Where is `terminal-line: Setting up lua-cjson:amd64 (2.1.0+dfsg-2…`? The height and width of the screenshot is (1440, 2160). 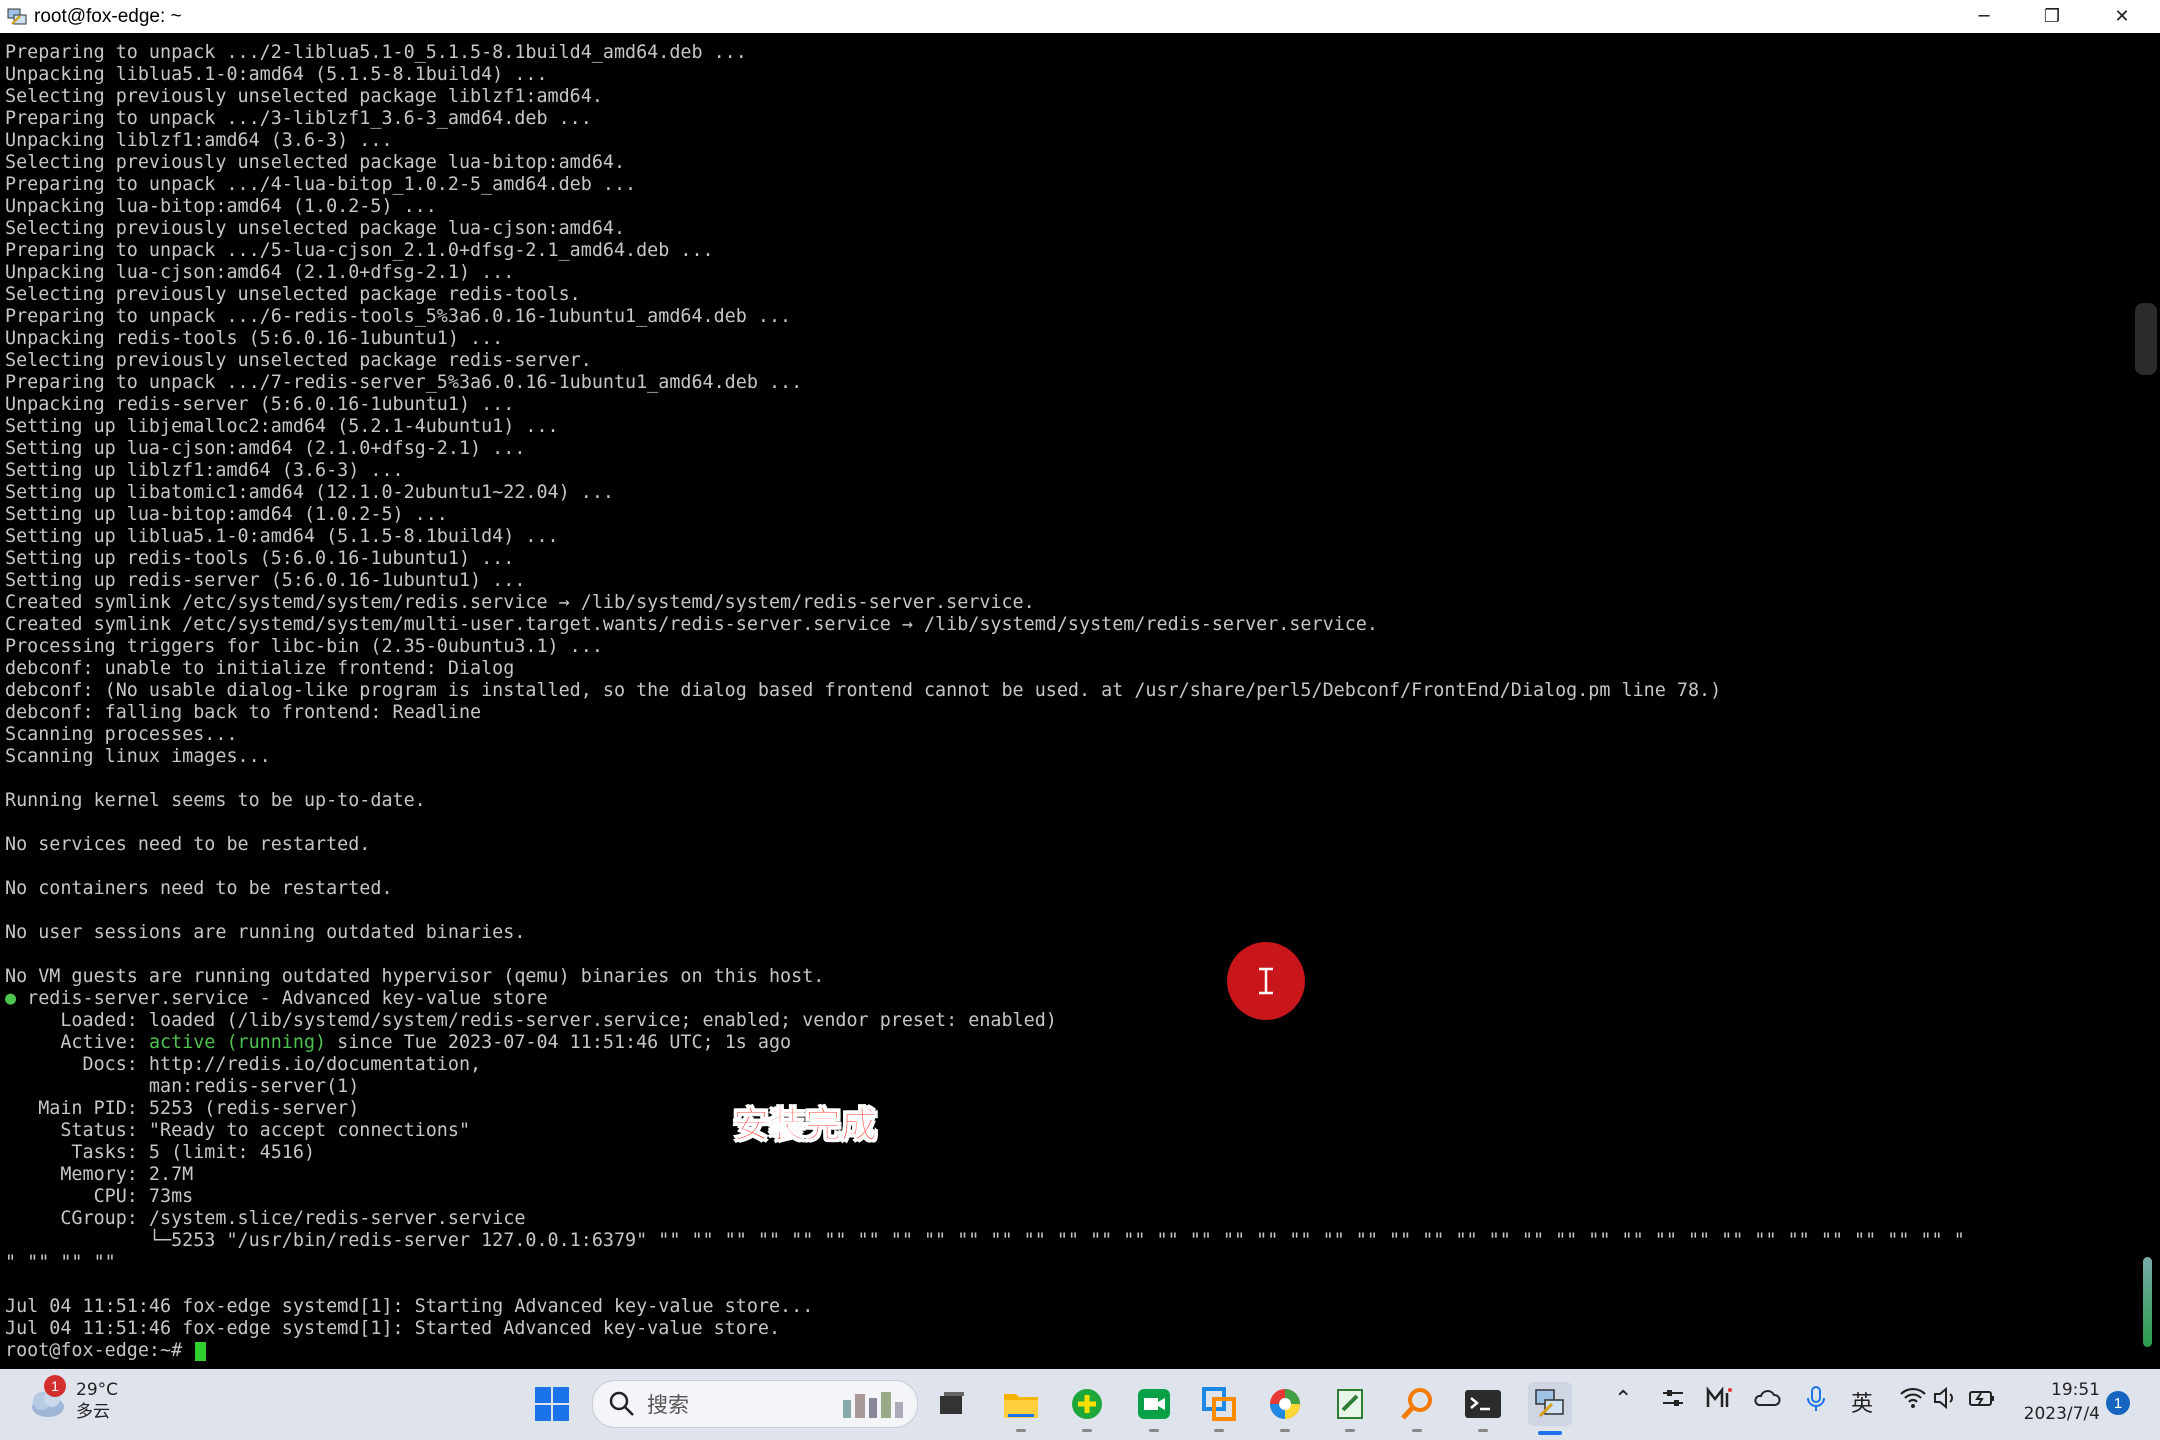
terminal-line: Setting up lua-cjson:amd64 (2.1.0+dfsg-2… is located at coordinates (265, 448).